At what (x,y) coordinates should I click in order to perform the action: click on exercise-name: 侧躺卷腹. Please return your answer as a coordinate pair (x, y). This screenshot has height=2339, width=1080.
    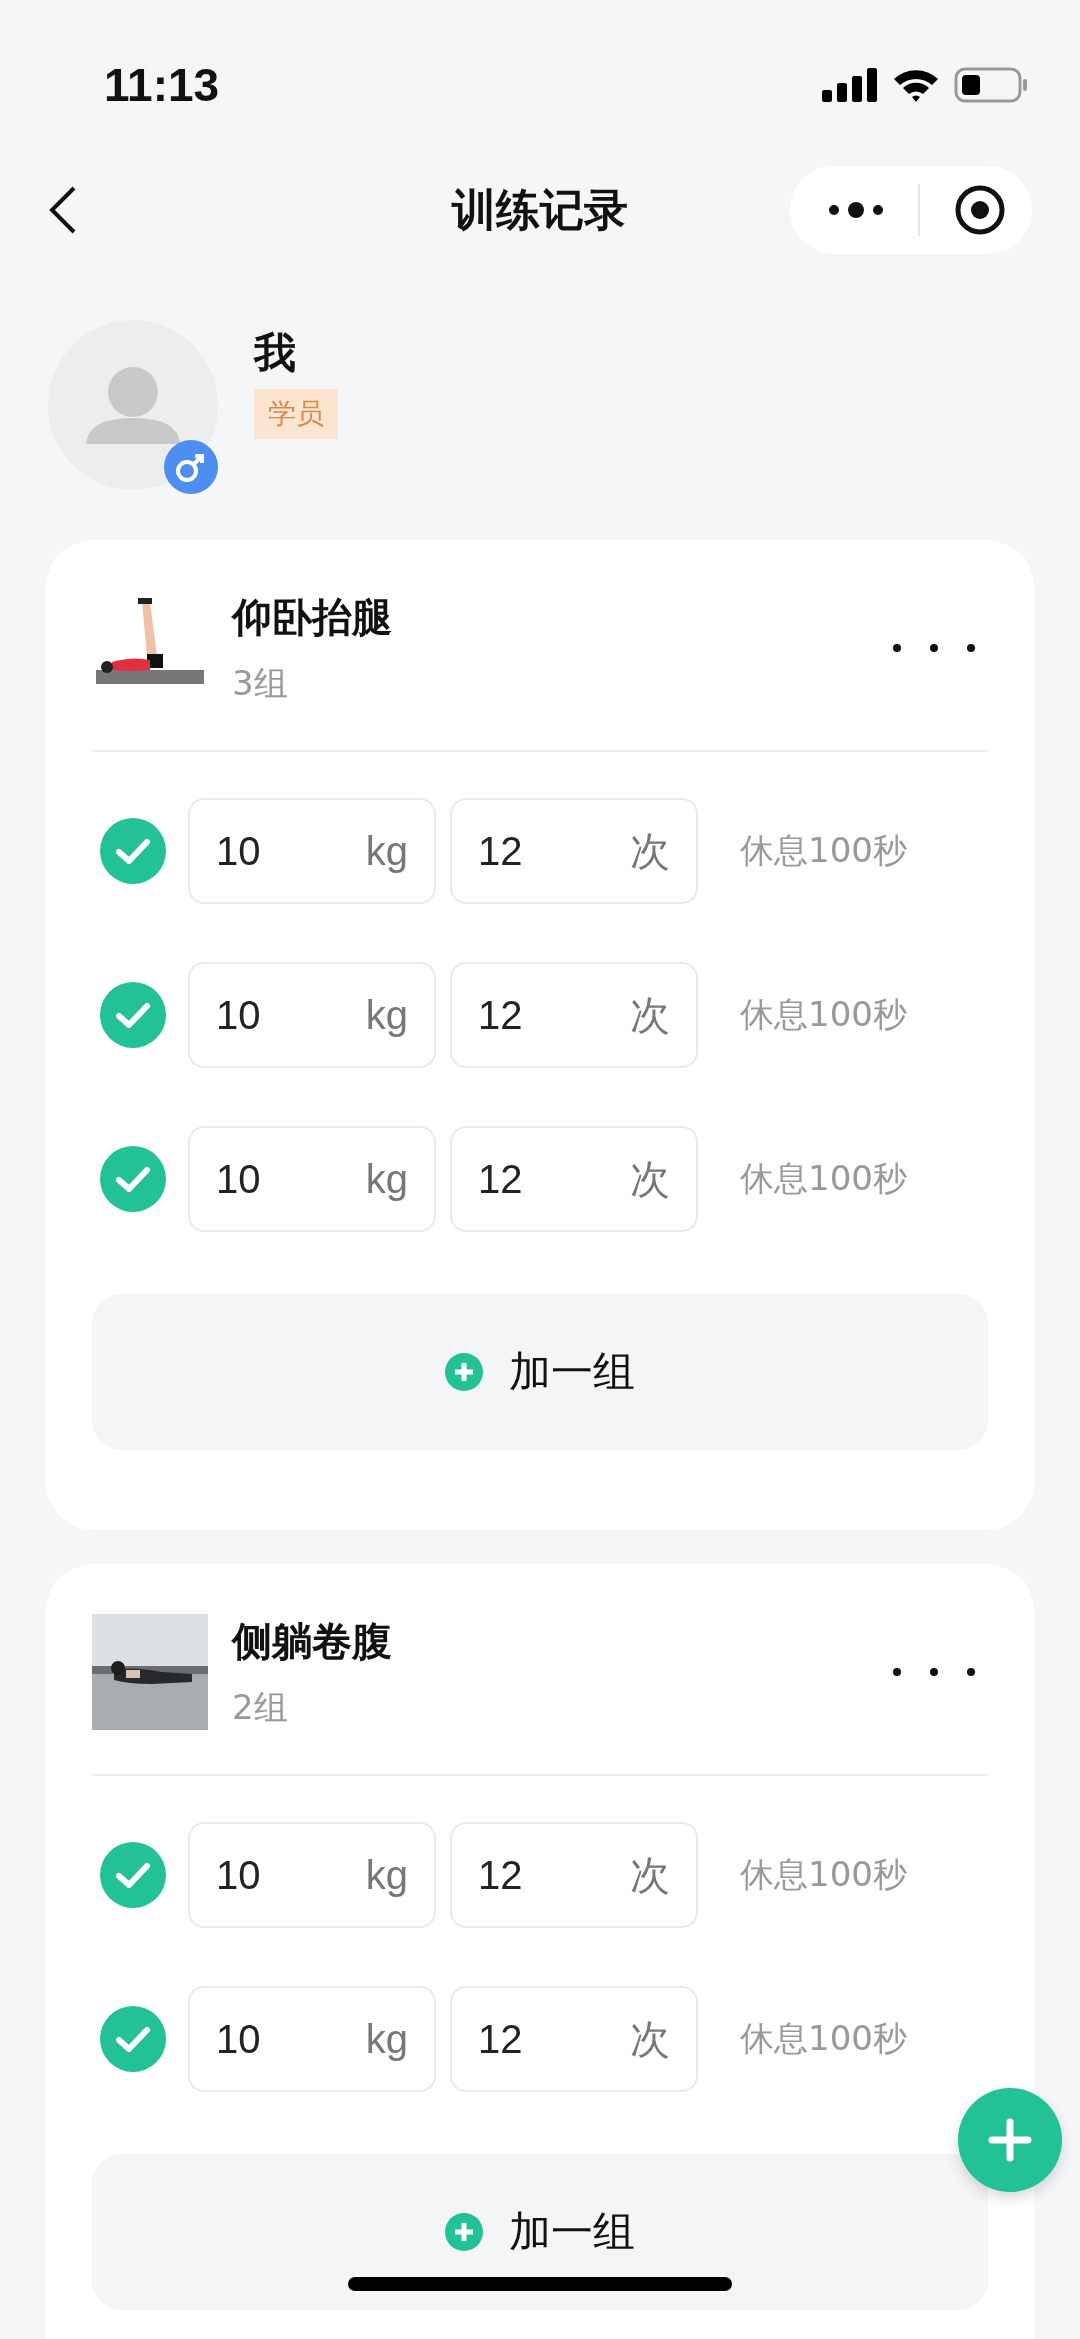
    Looking at the image, I should click on (312, 1641).